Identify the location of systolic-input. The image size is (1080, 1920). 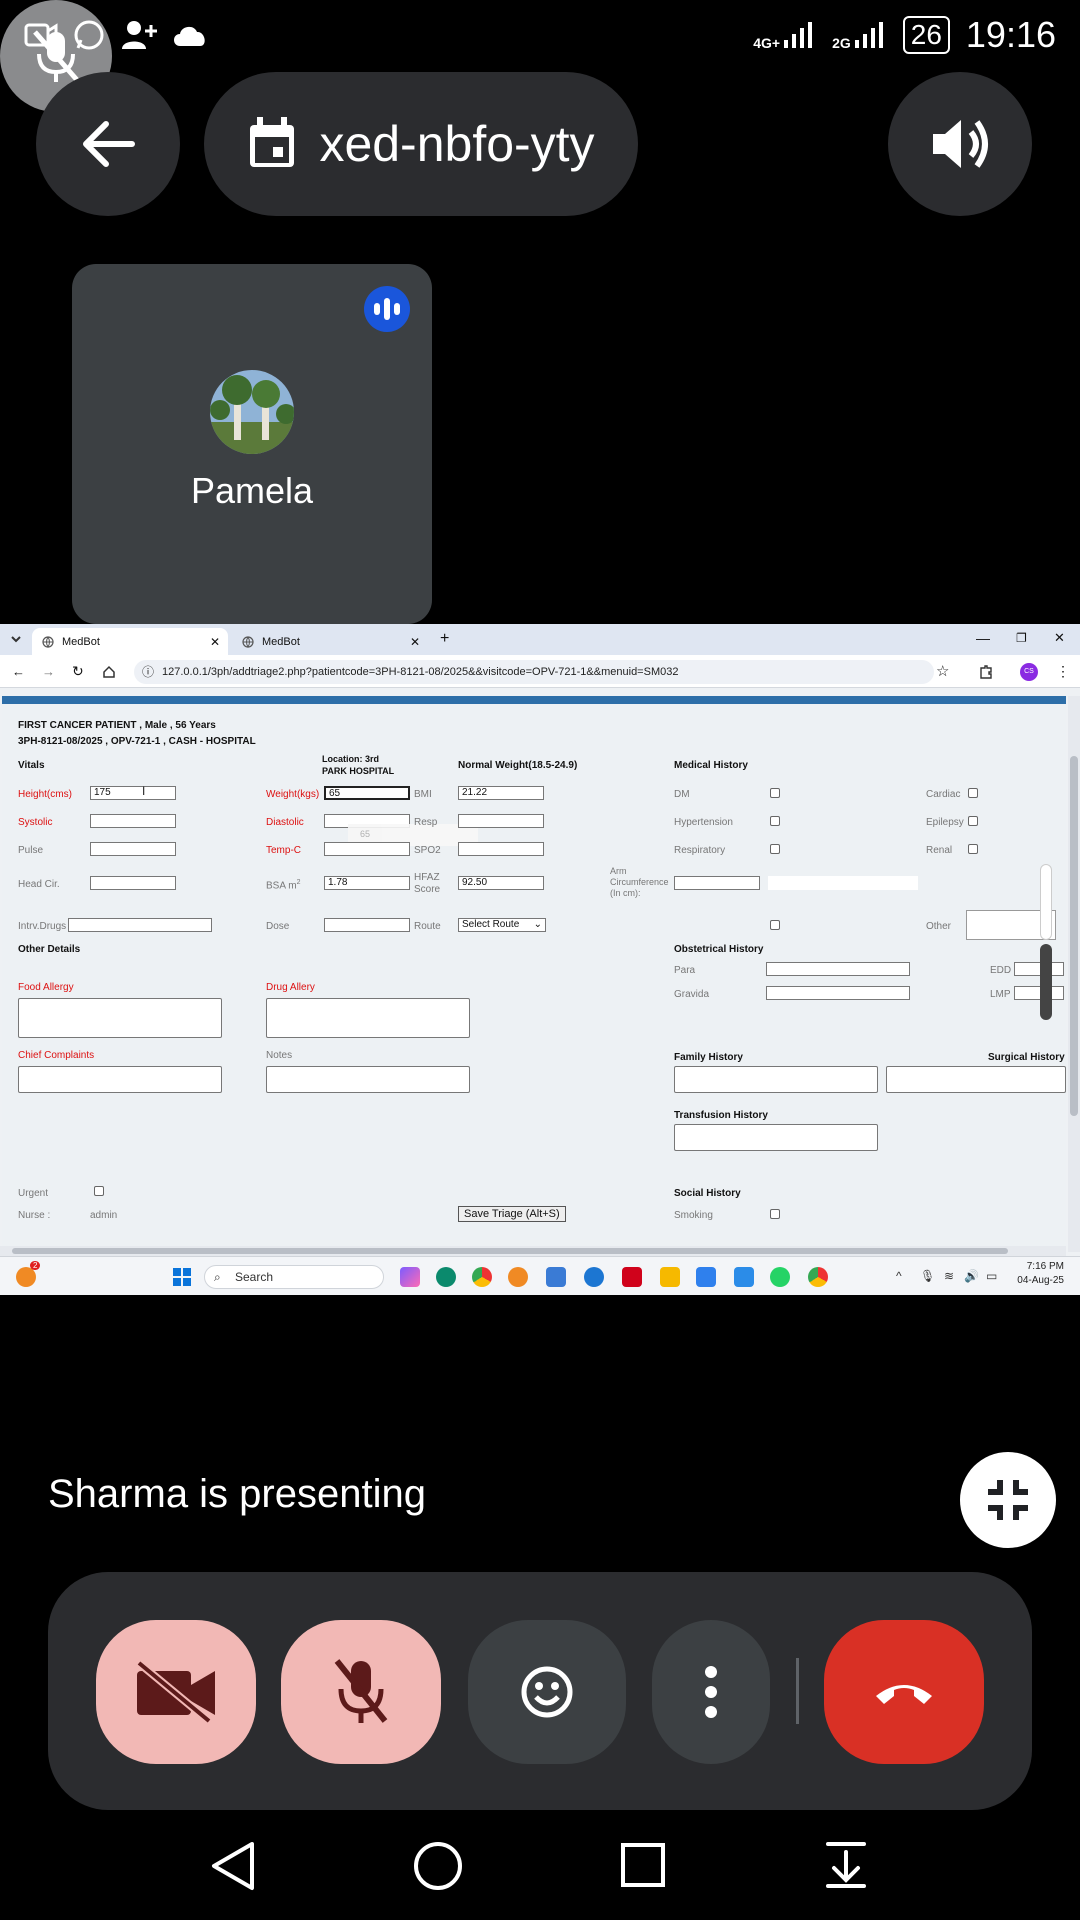
(133, 821).